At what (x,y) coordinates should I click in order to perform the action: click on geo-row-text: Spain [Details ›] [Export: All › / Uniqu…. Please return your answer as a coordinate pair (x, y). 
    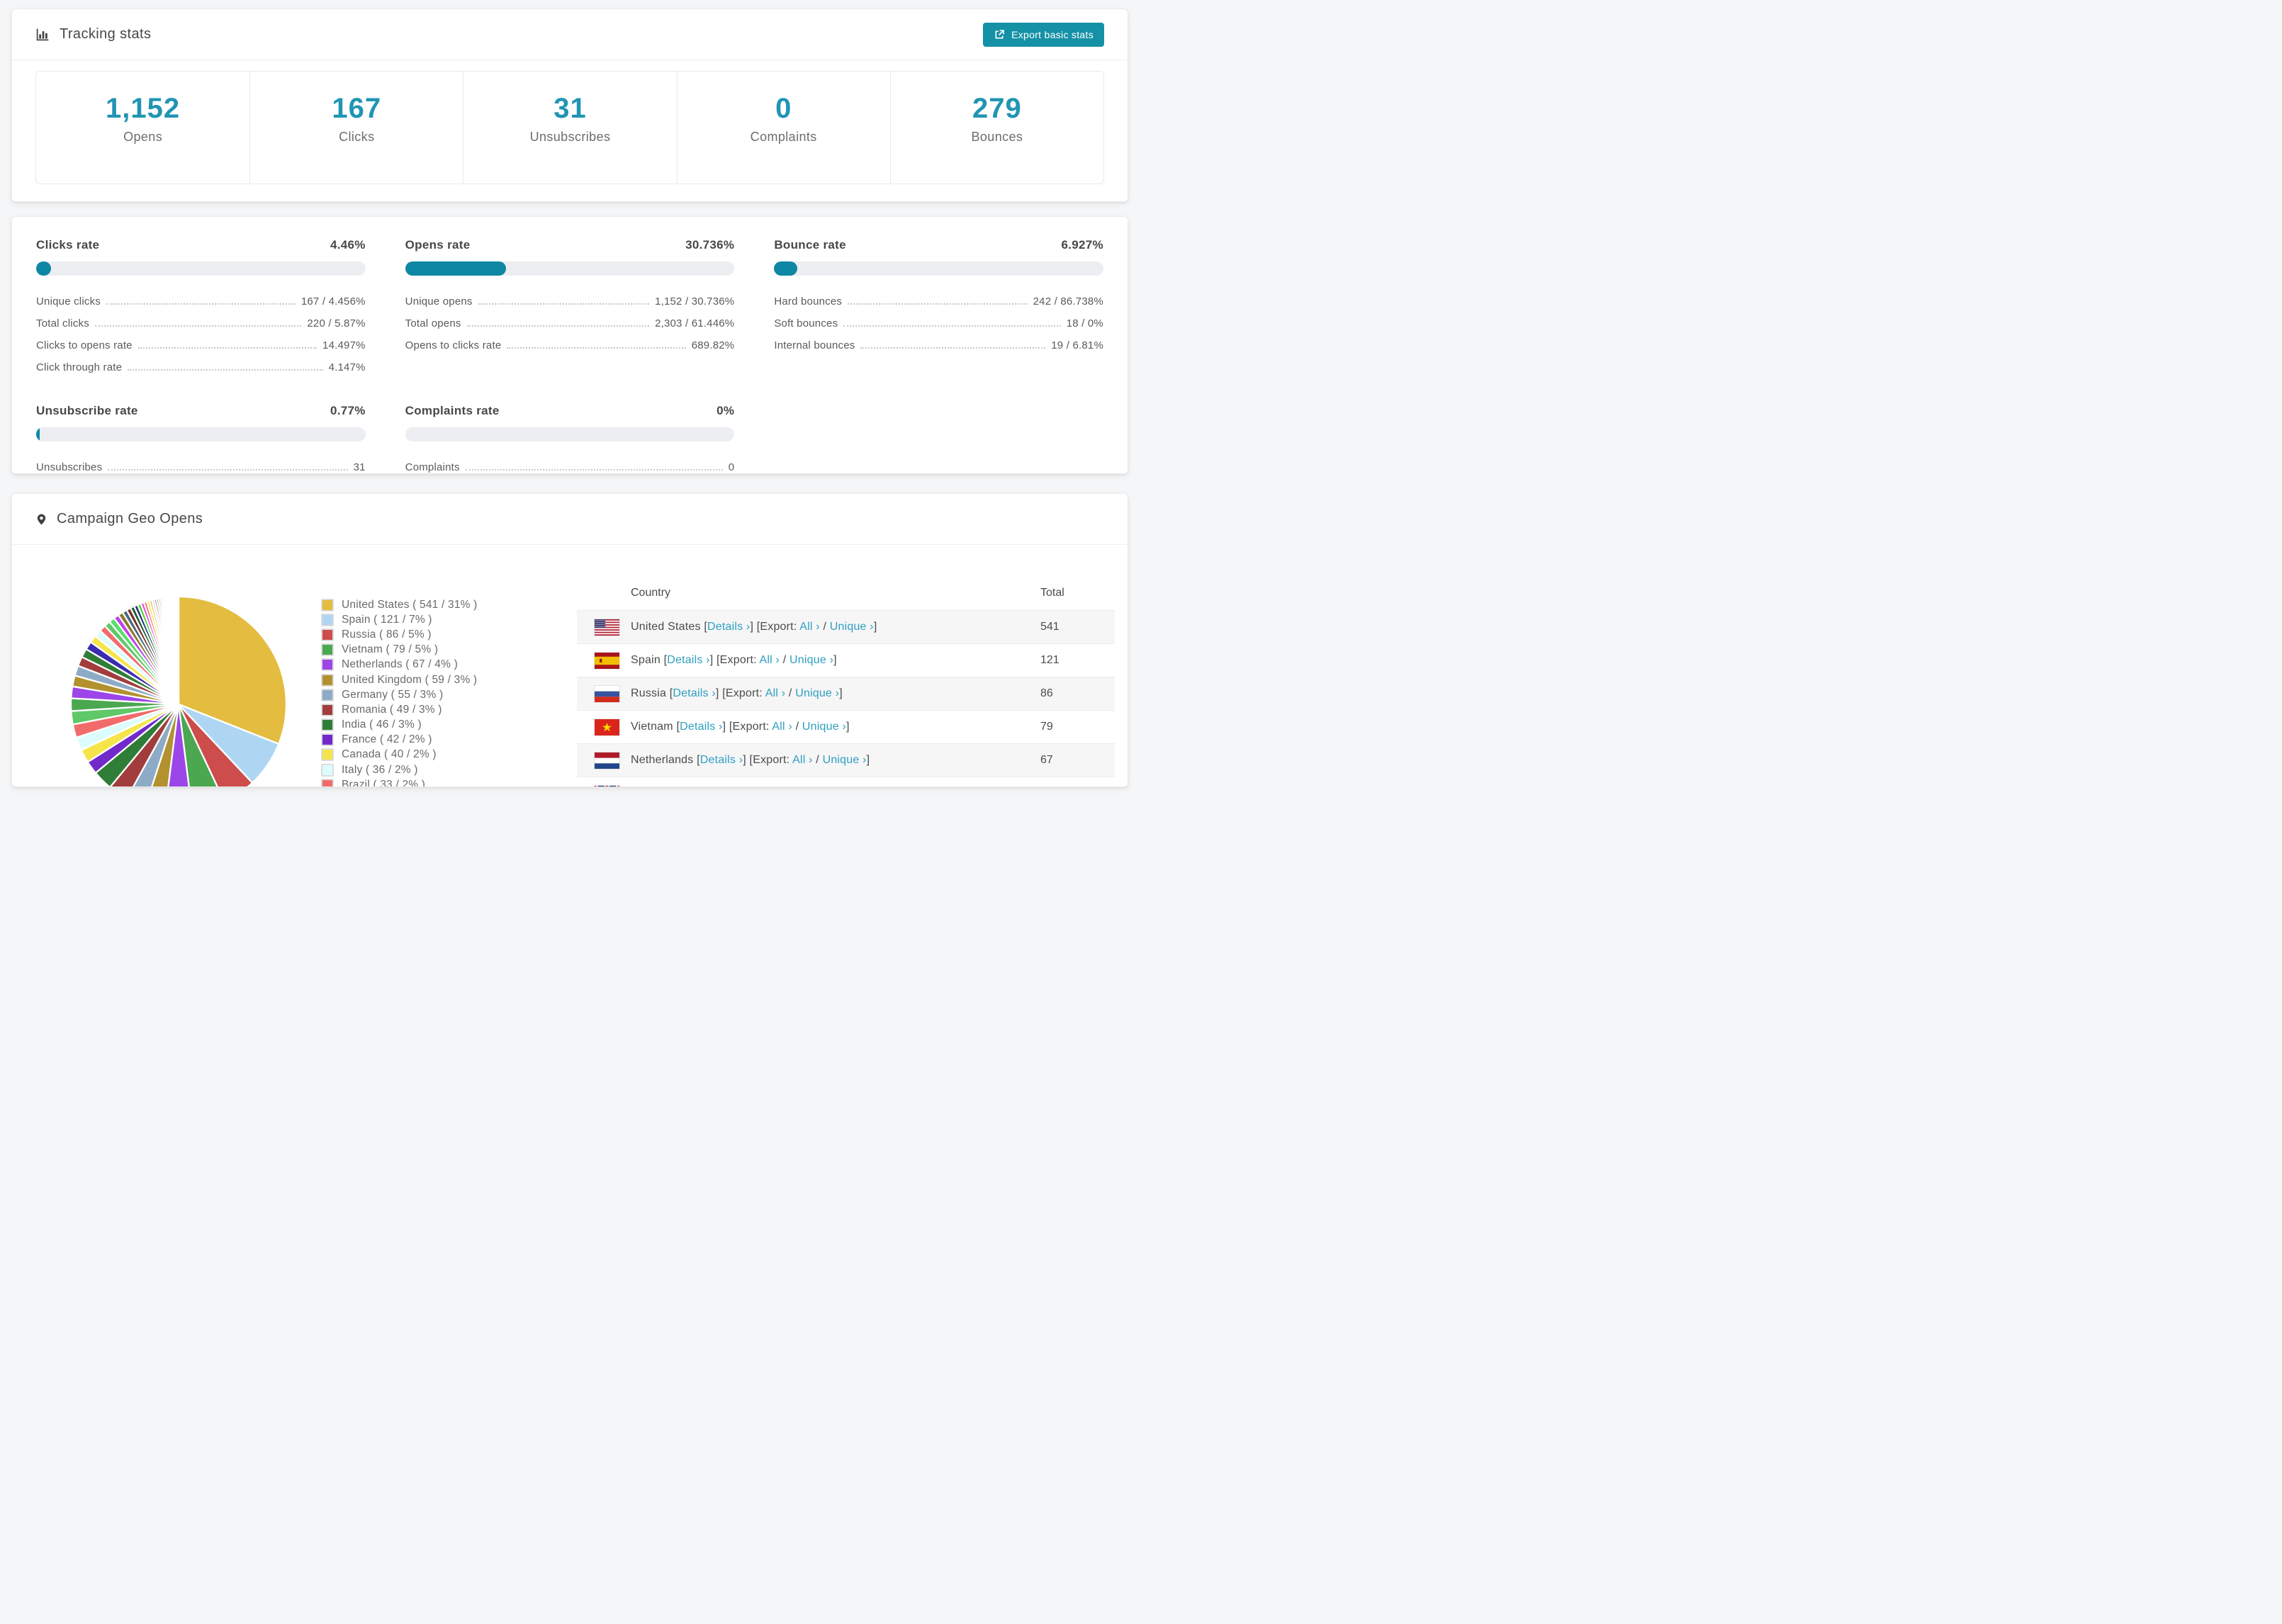
    Looking at the image, I should click on (734, 660).